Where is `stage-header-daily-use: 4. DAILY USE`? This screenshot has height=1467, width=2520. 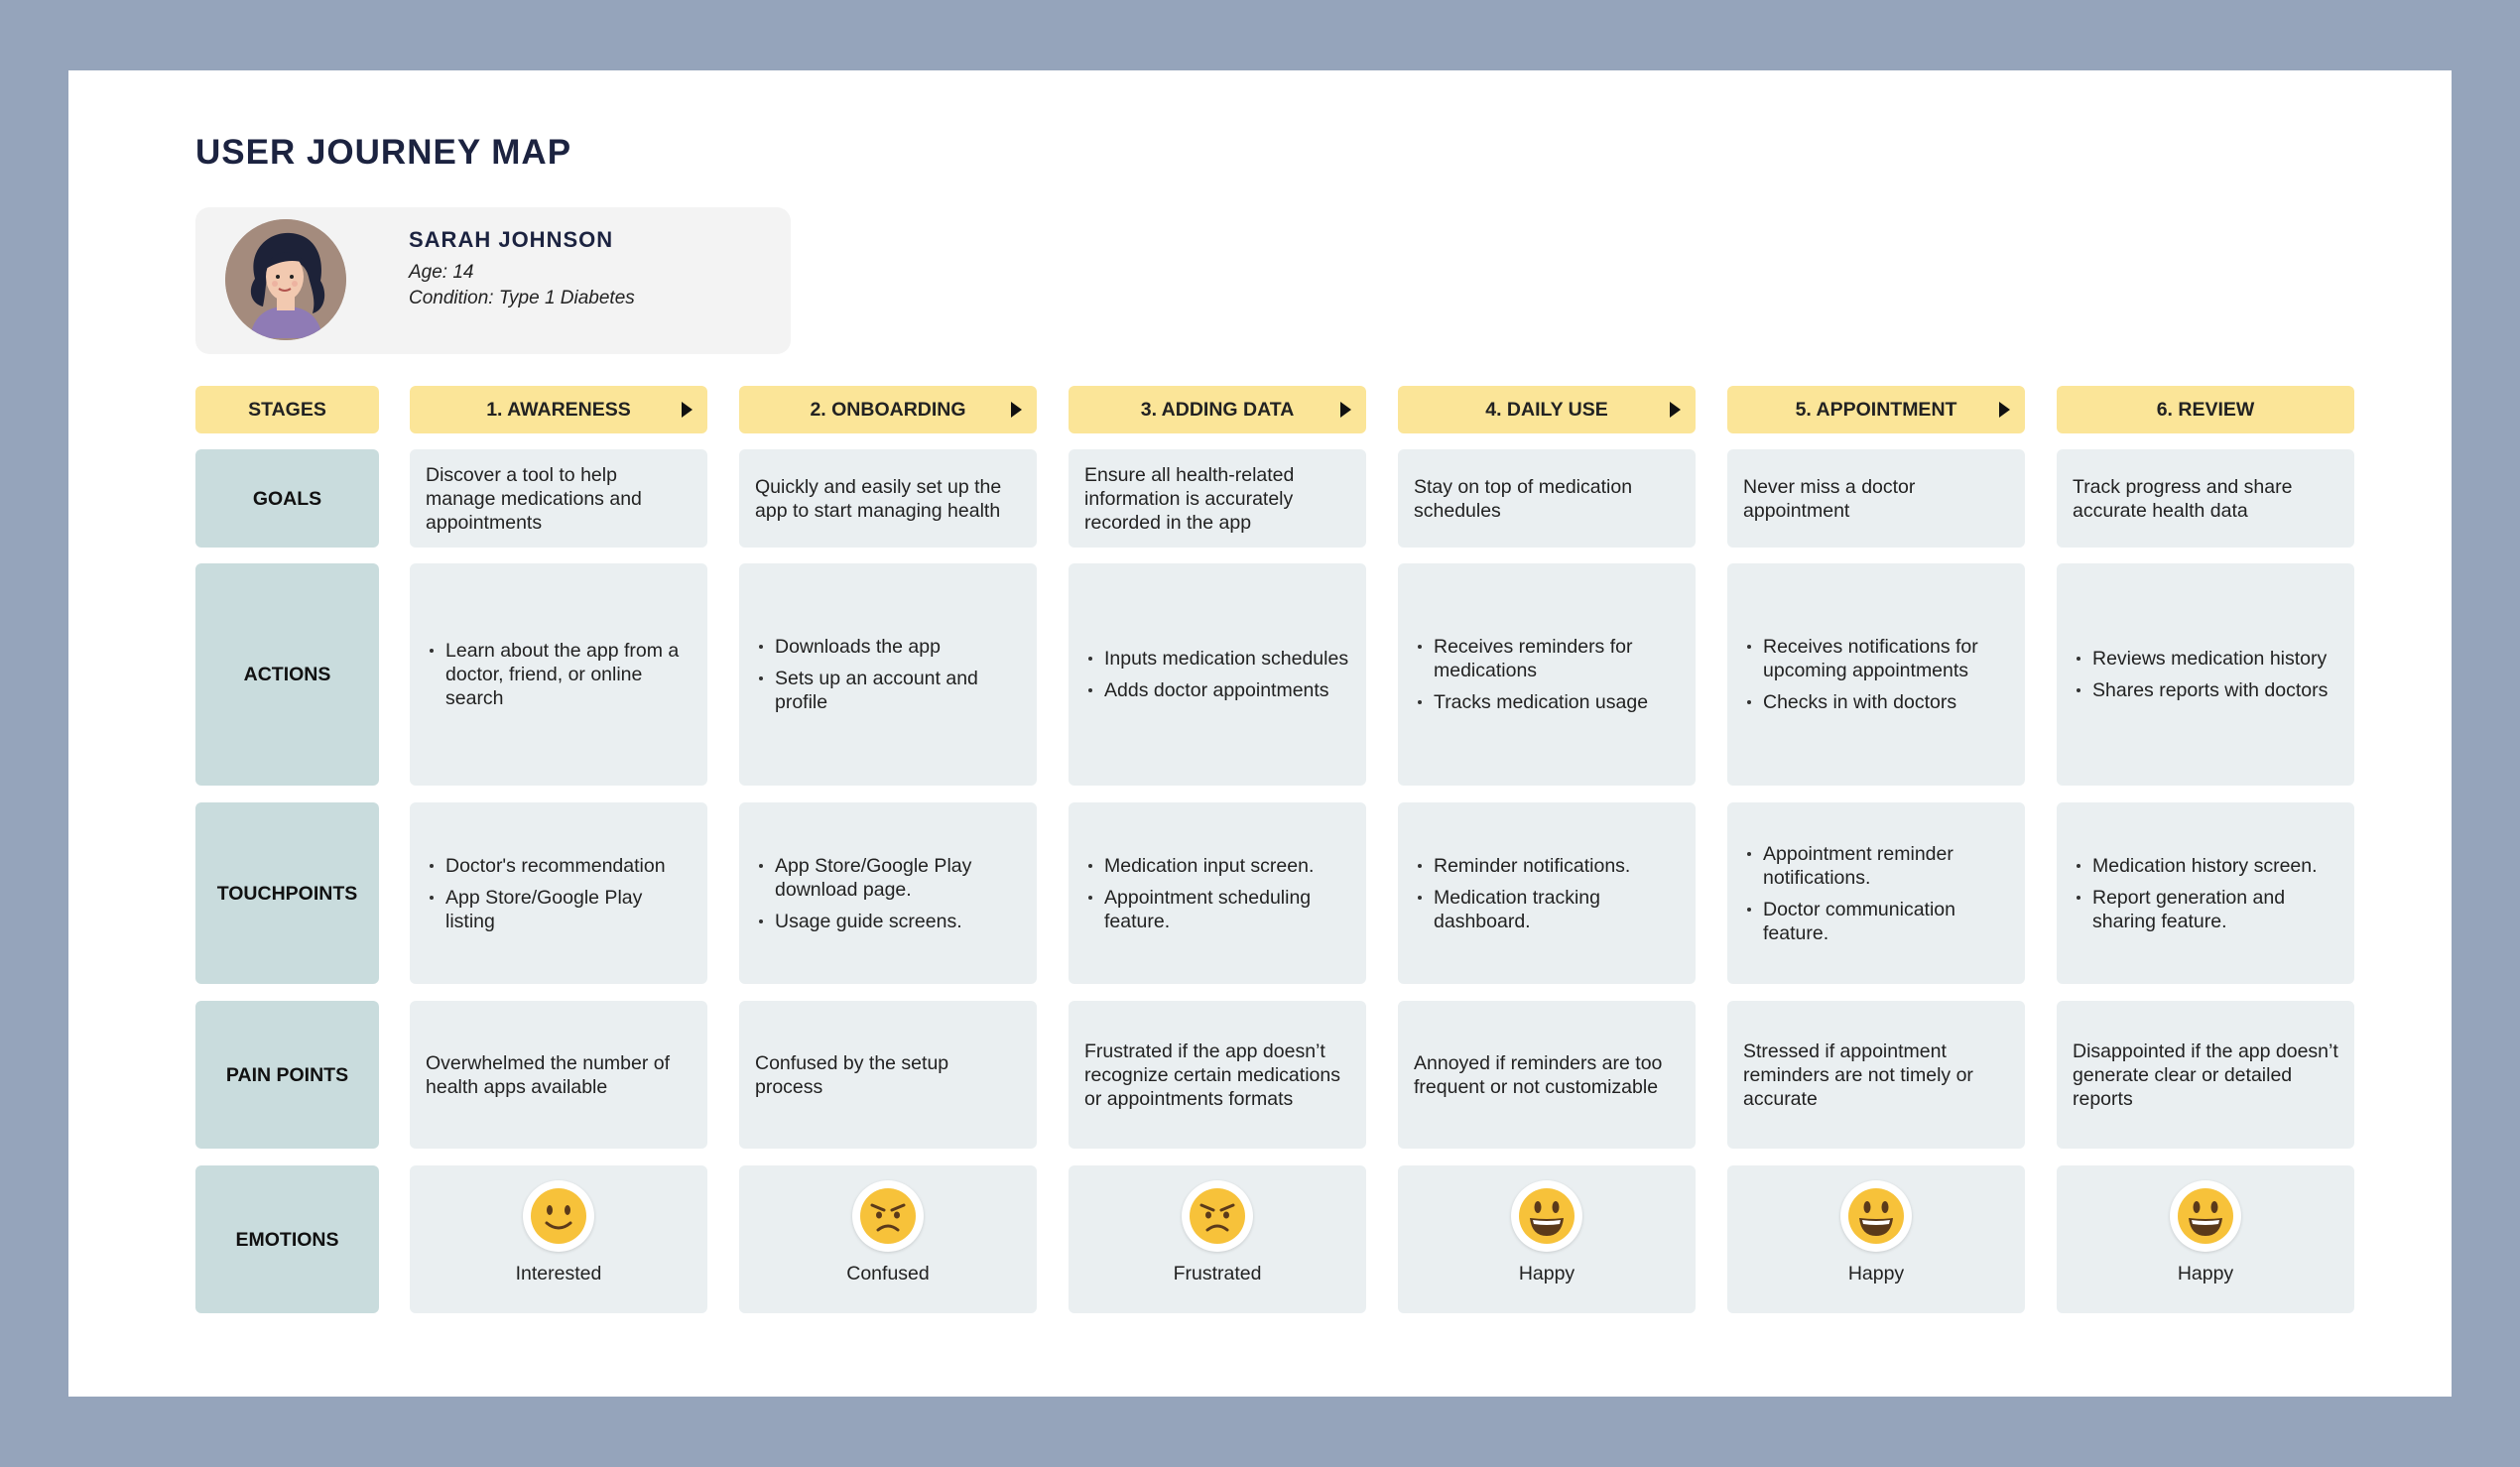 stage-header-daily-use: 4. DAILY USE is located at coordinates (1547, 409).